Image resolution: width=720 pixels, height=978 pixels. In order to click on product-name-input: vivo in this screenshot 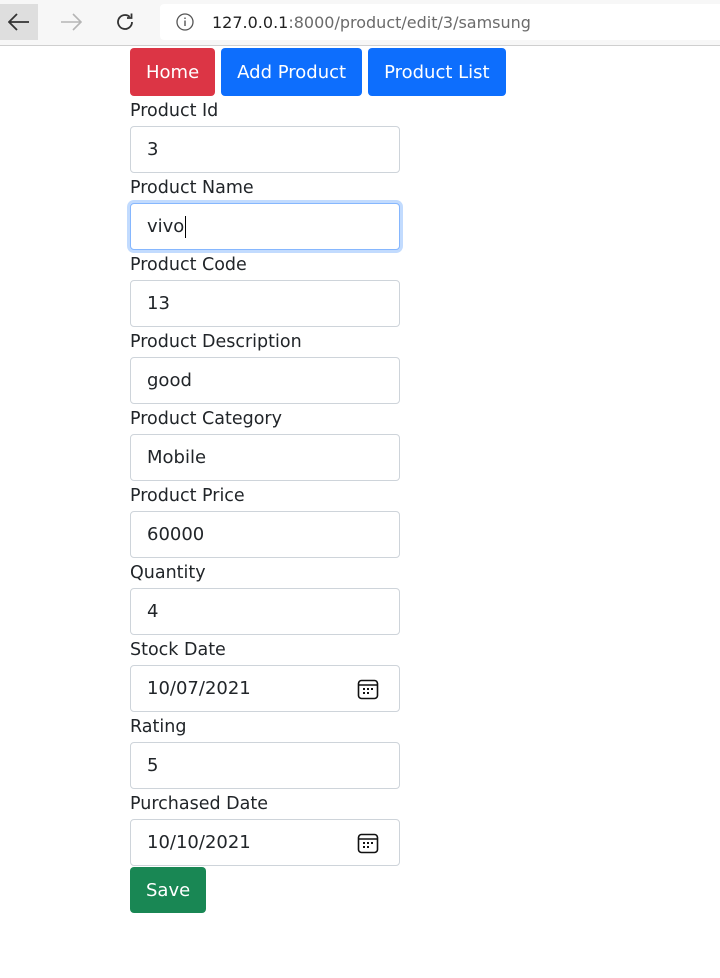, I will do `click(265, 226)`.